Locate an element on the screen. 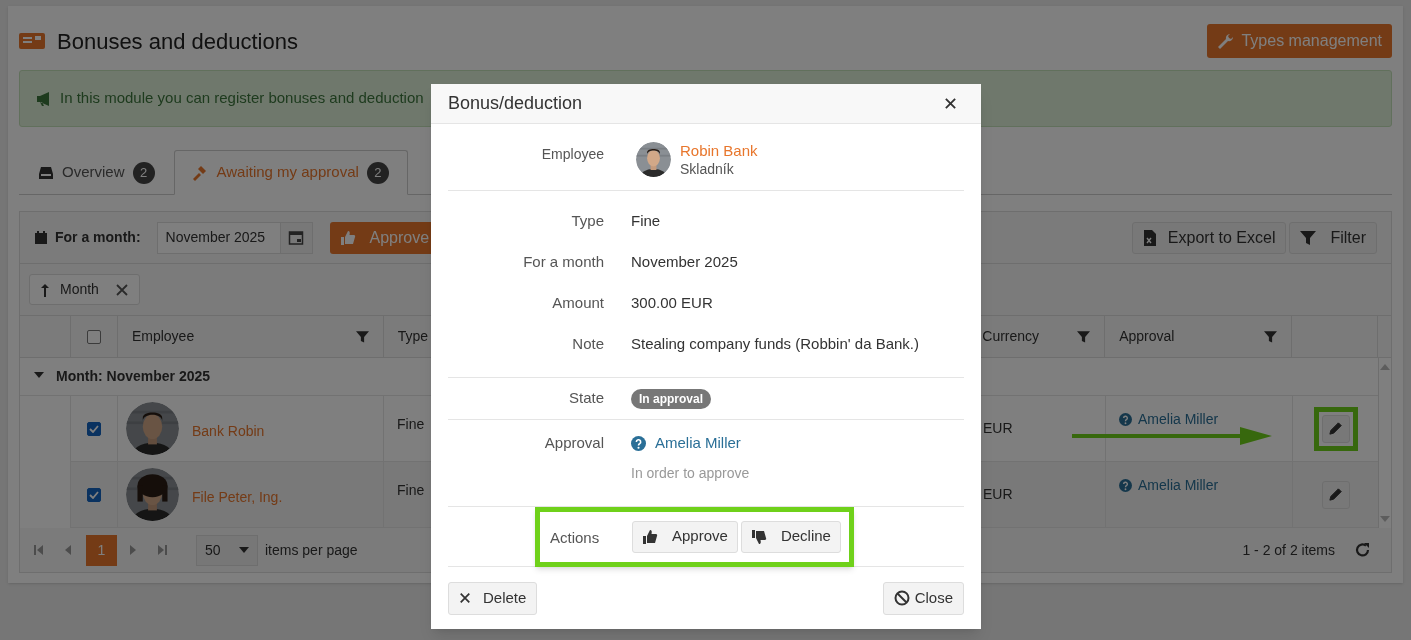 The width and height of the screenshot is (1411, 640). column-header: Employee is located at coordinates (163, 336).